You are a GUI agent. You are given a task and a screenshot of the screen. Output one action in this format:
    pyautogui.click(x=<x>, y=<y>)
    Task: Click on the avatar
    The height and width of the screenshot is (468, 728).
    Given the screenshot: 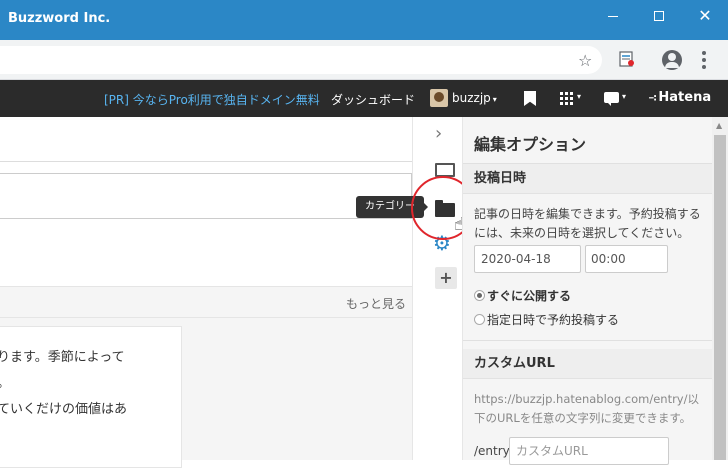 What is the action you would take?
    pyautogui.click(x=439, y=98)
    